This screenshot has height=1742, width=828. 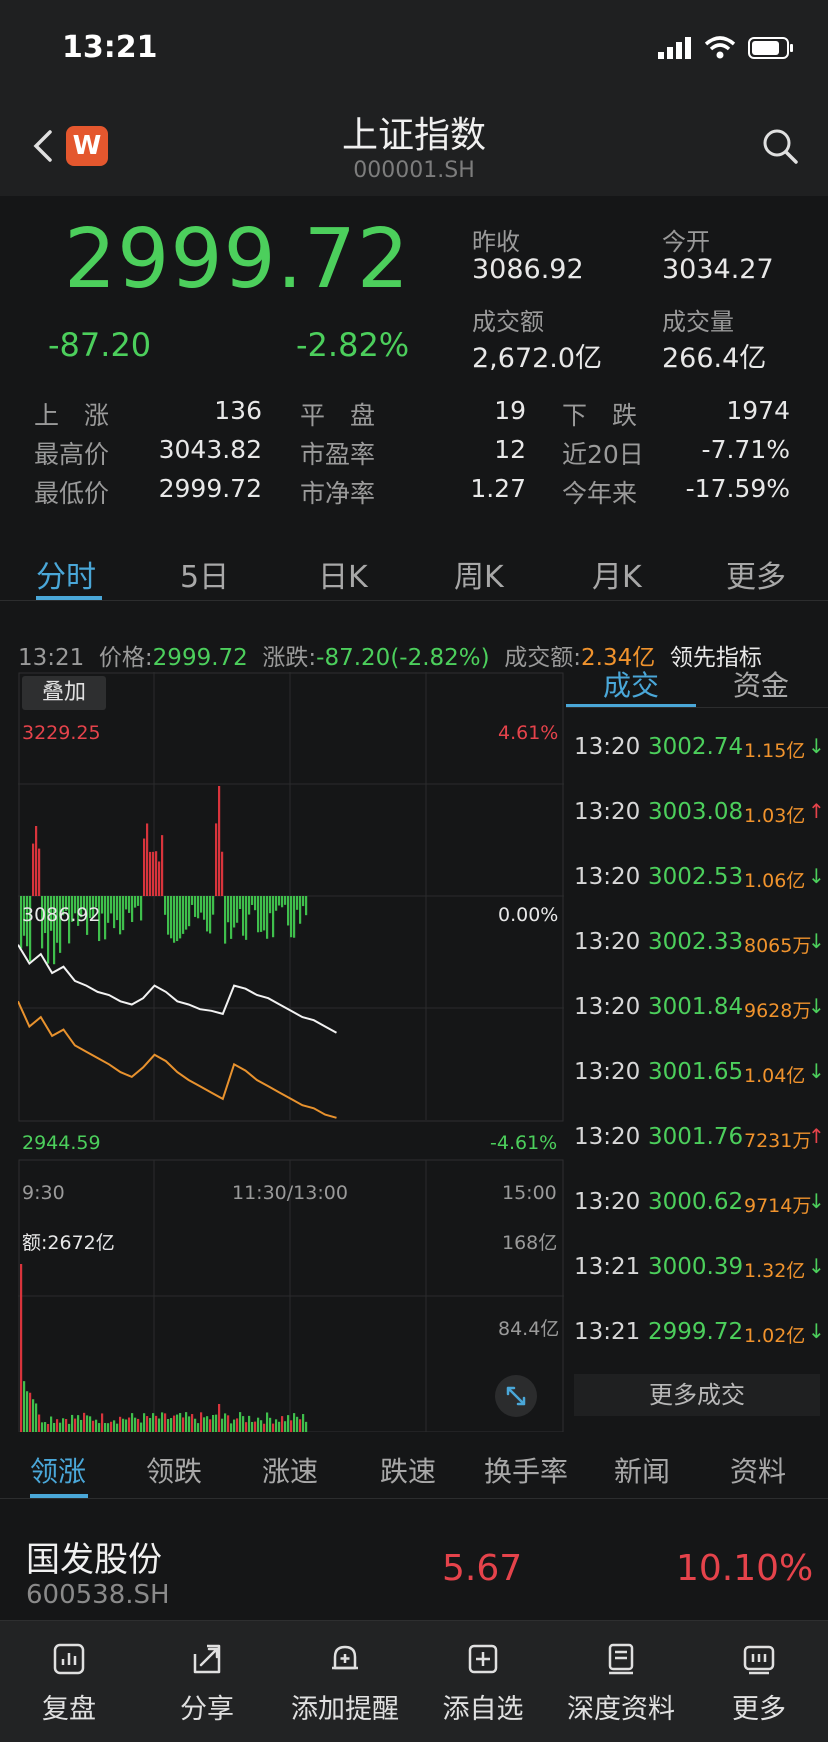 What do you see at coordinates (778, 1011) in the screenshot?
I see `trade-volume: 9628万` at bounding box center [778, 1011].